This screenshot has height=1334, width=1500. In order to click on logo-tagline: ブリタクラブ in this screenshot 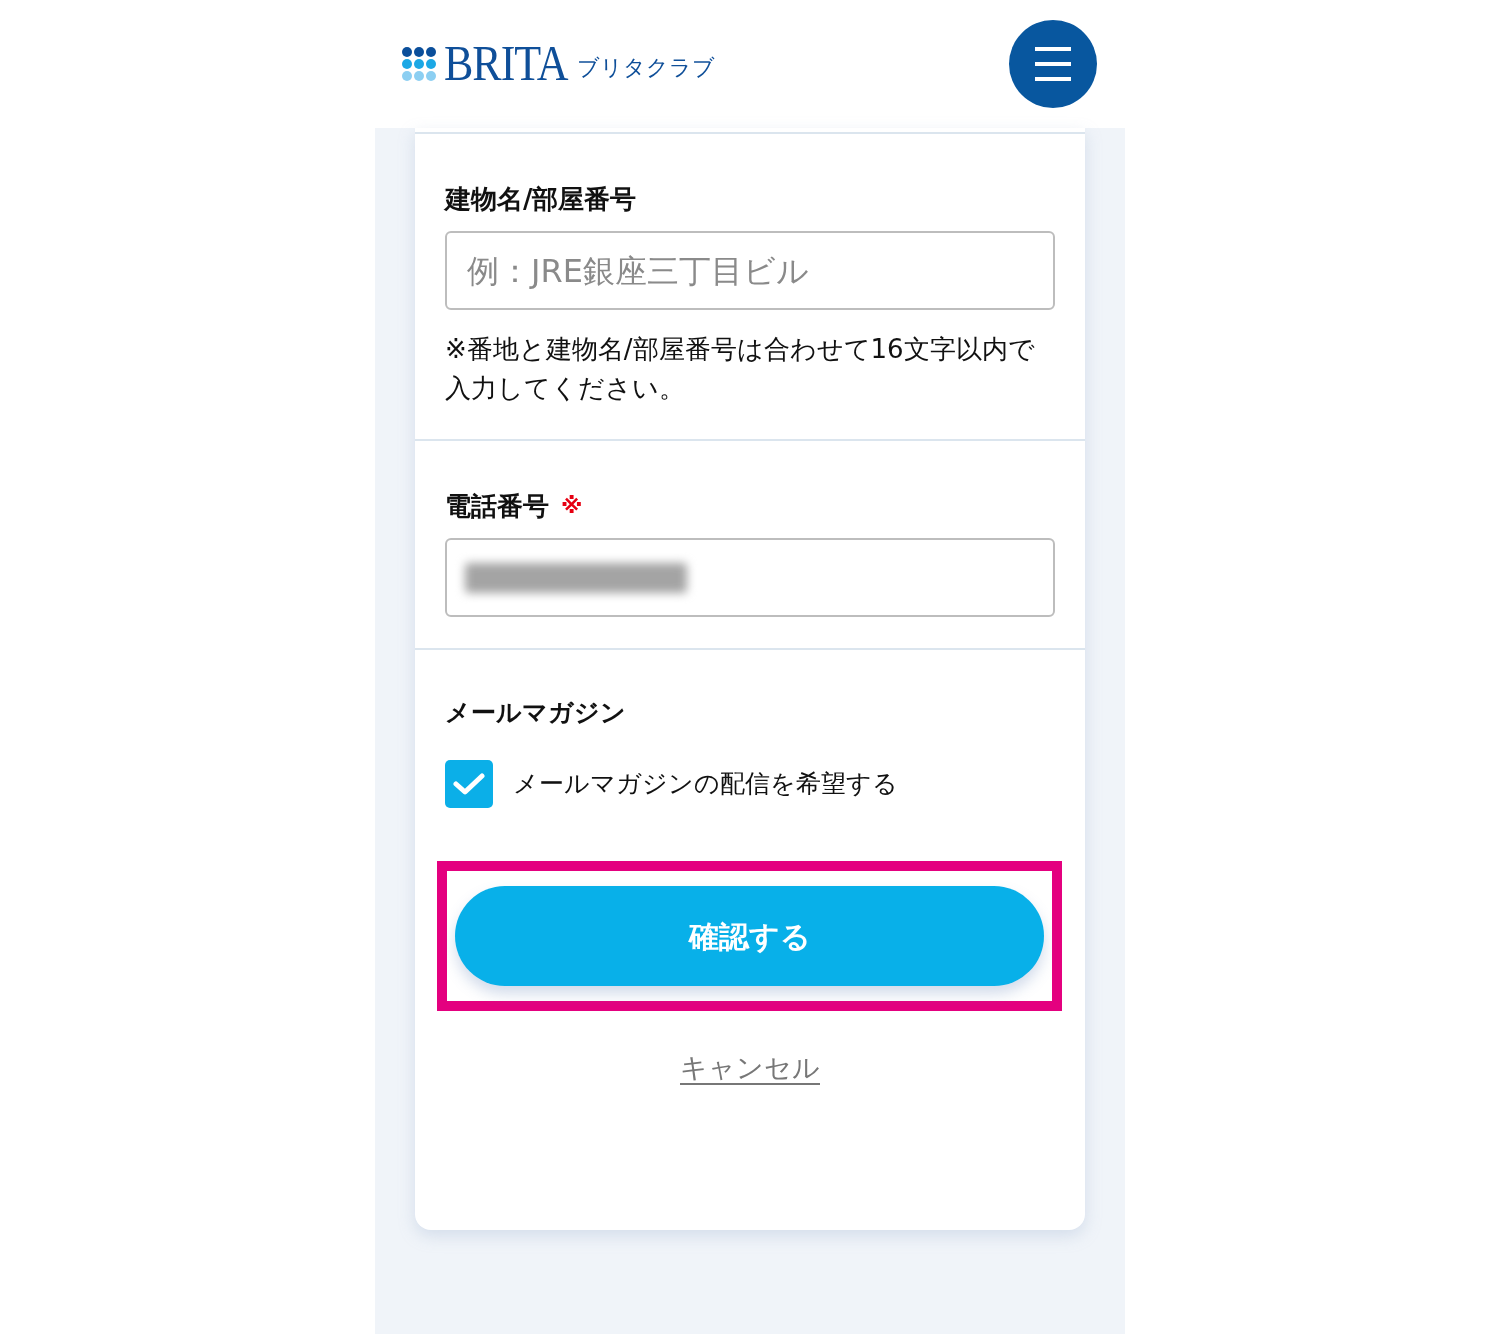, I will do `click(646, 68)`.